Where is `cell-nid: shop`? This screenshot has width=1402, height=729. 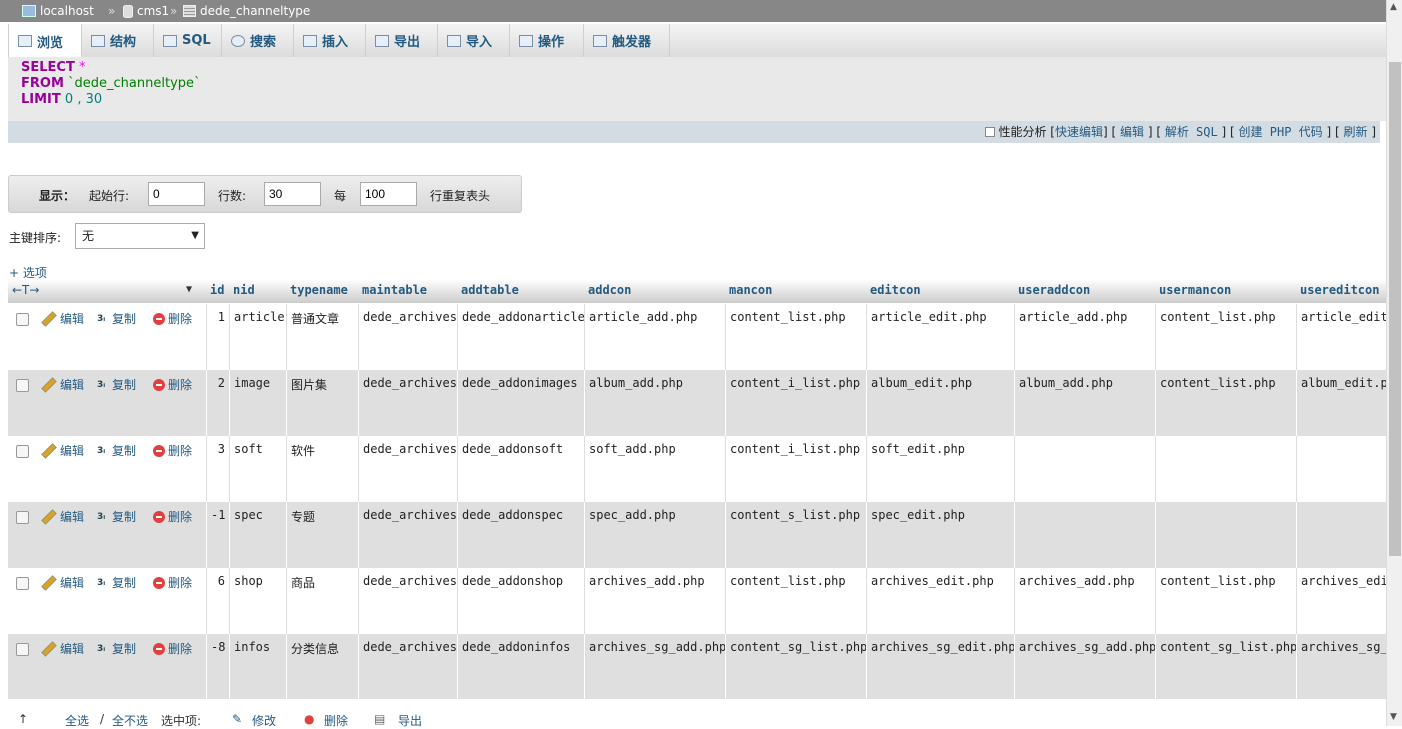
cell-nid: shop is located at coordinates (257, 601).